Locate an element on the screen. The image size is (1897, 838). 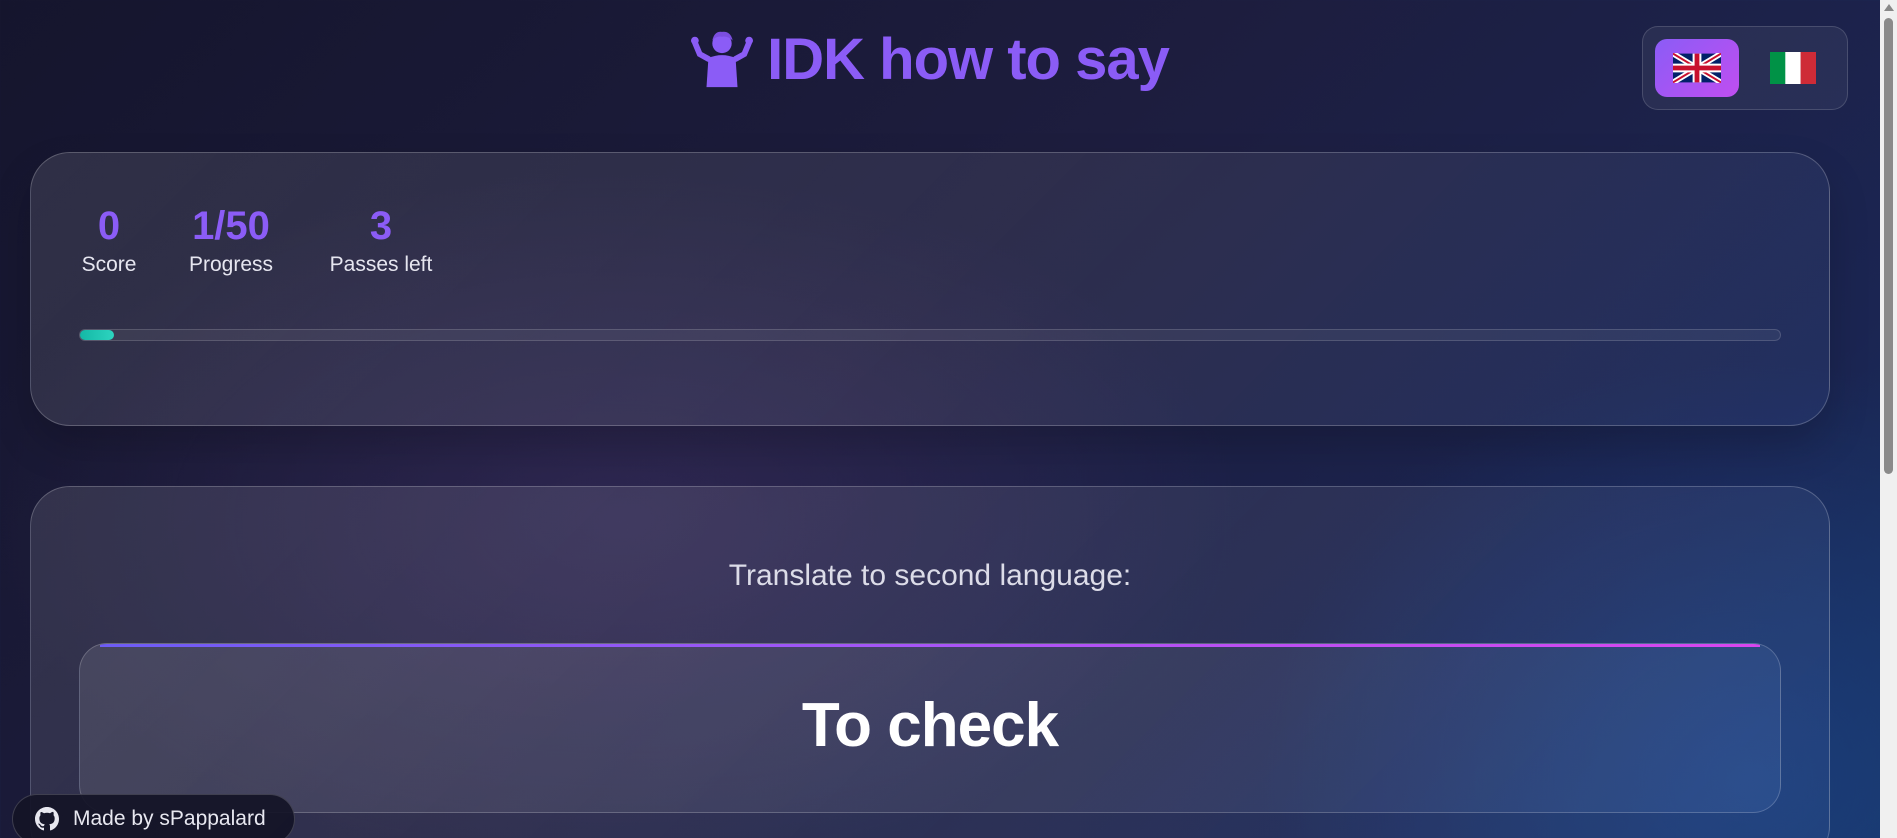
word-to-translate: To check is located at coordinates (930, 725).